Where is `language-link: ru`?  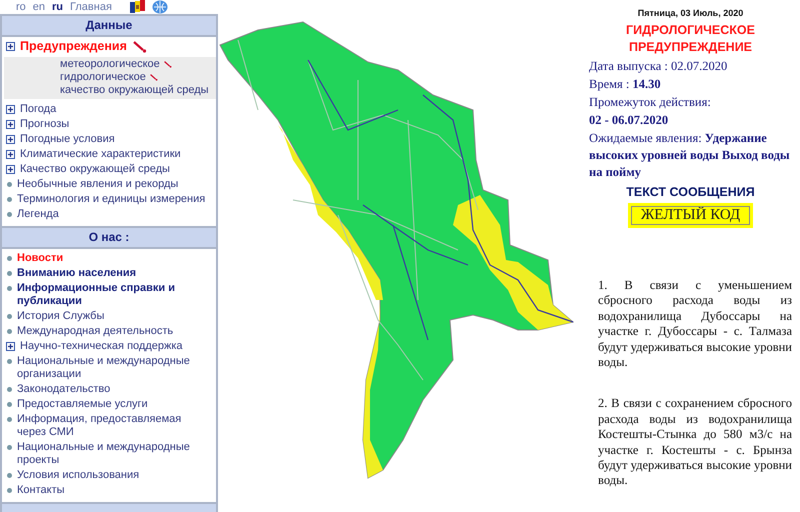
language-link: ru is located at coordinates (58, 7).